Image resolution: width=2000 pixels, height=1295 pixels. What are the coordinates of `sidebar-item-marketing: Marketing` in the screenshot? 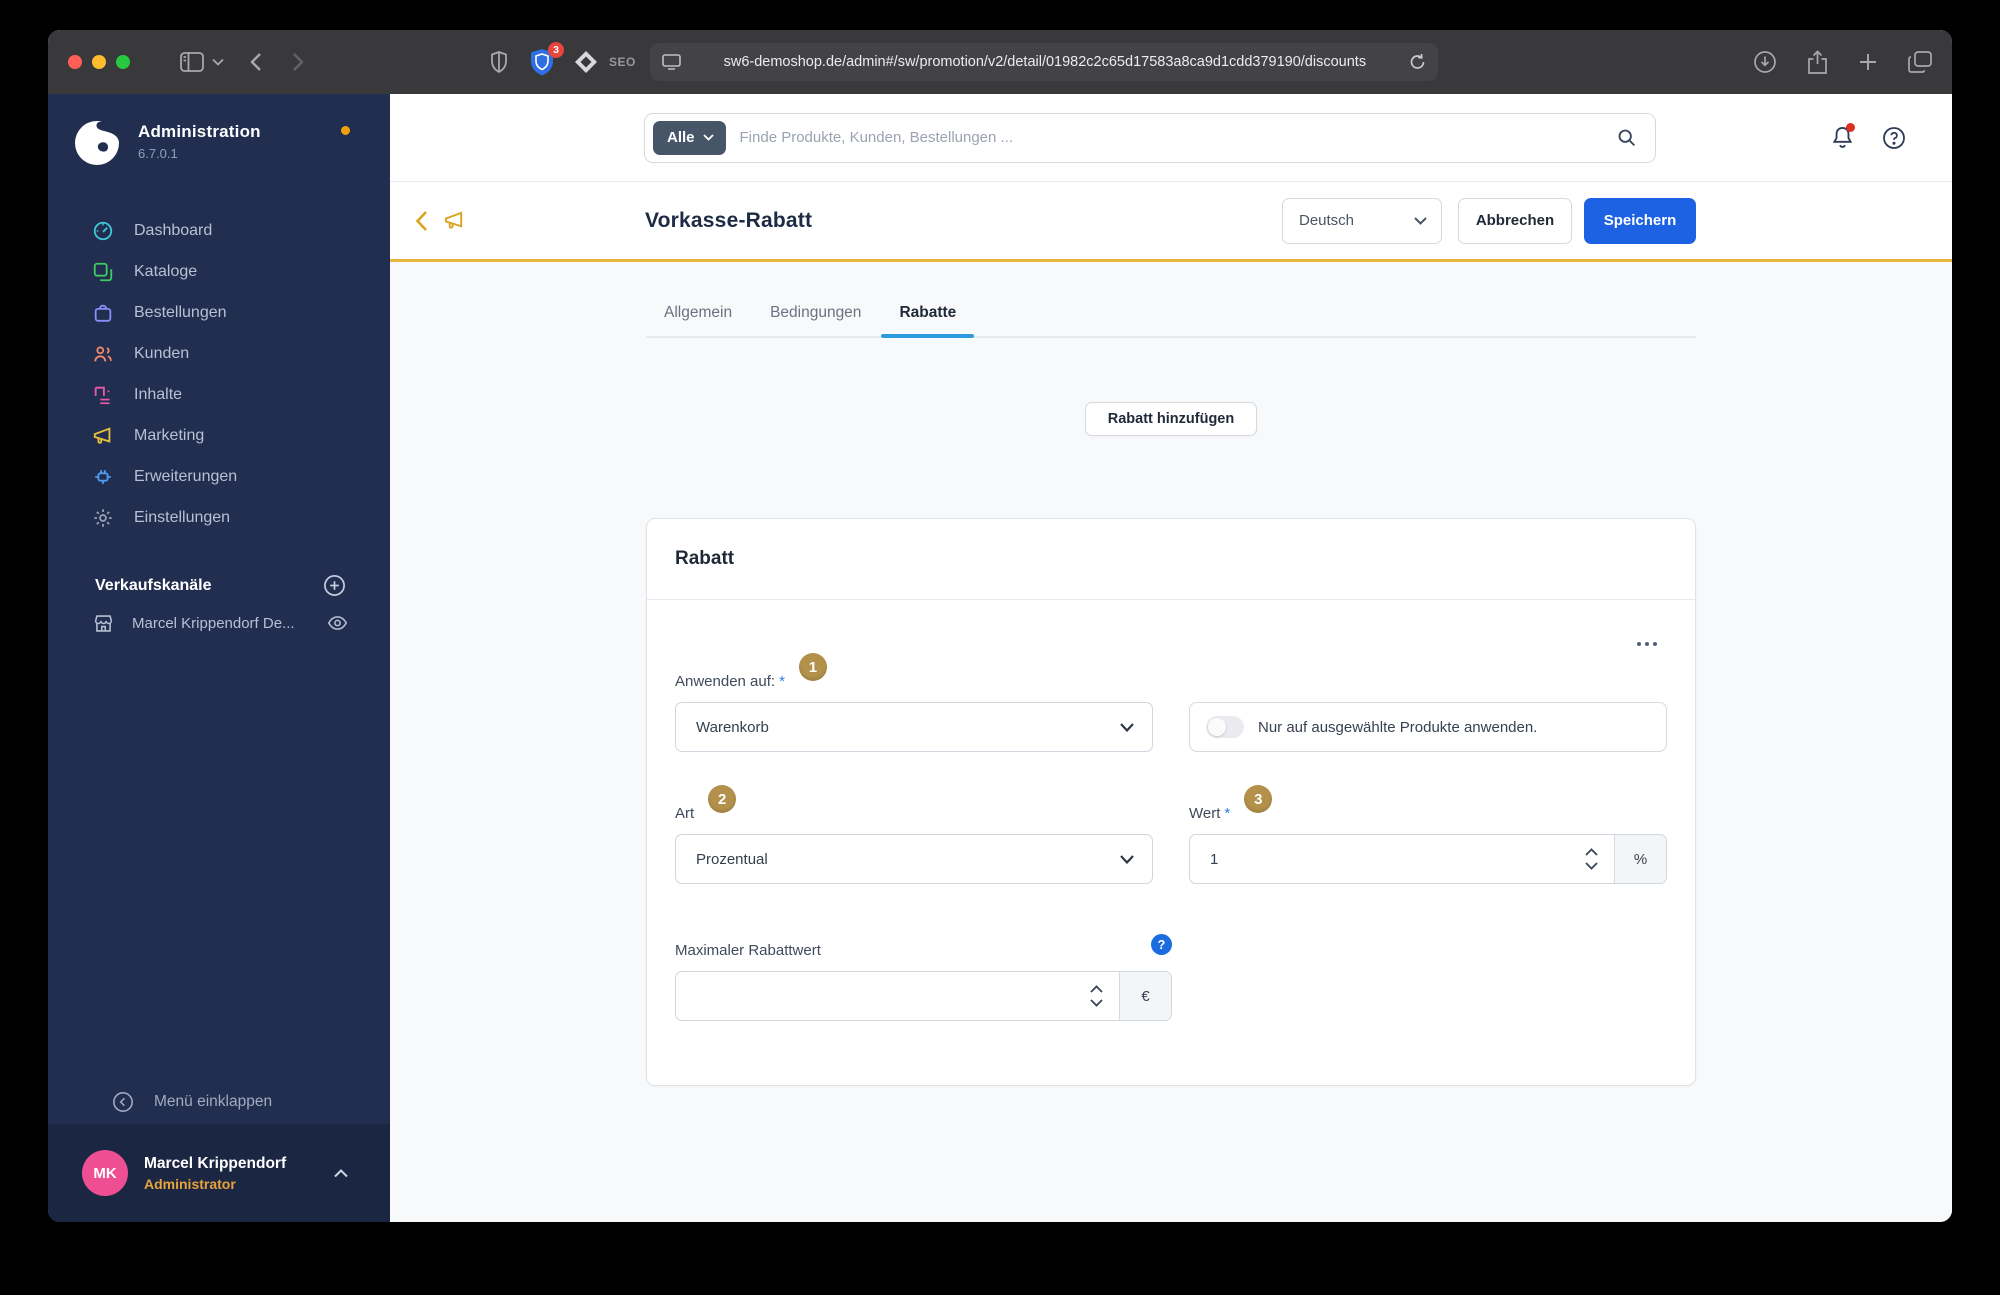 It's located at (219, 435).